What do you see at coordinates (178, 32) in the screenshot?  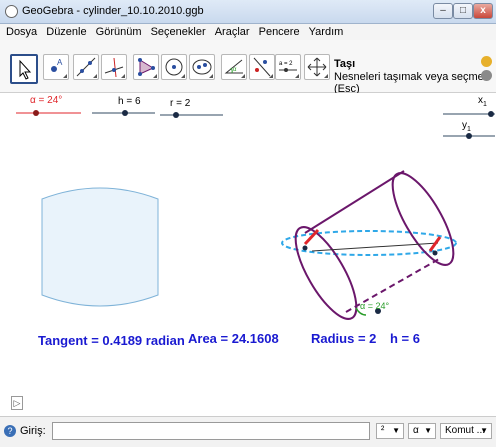 I see `menu-secenekler: Seçenekler` at bounding box center [178, 32].